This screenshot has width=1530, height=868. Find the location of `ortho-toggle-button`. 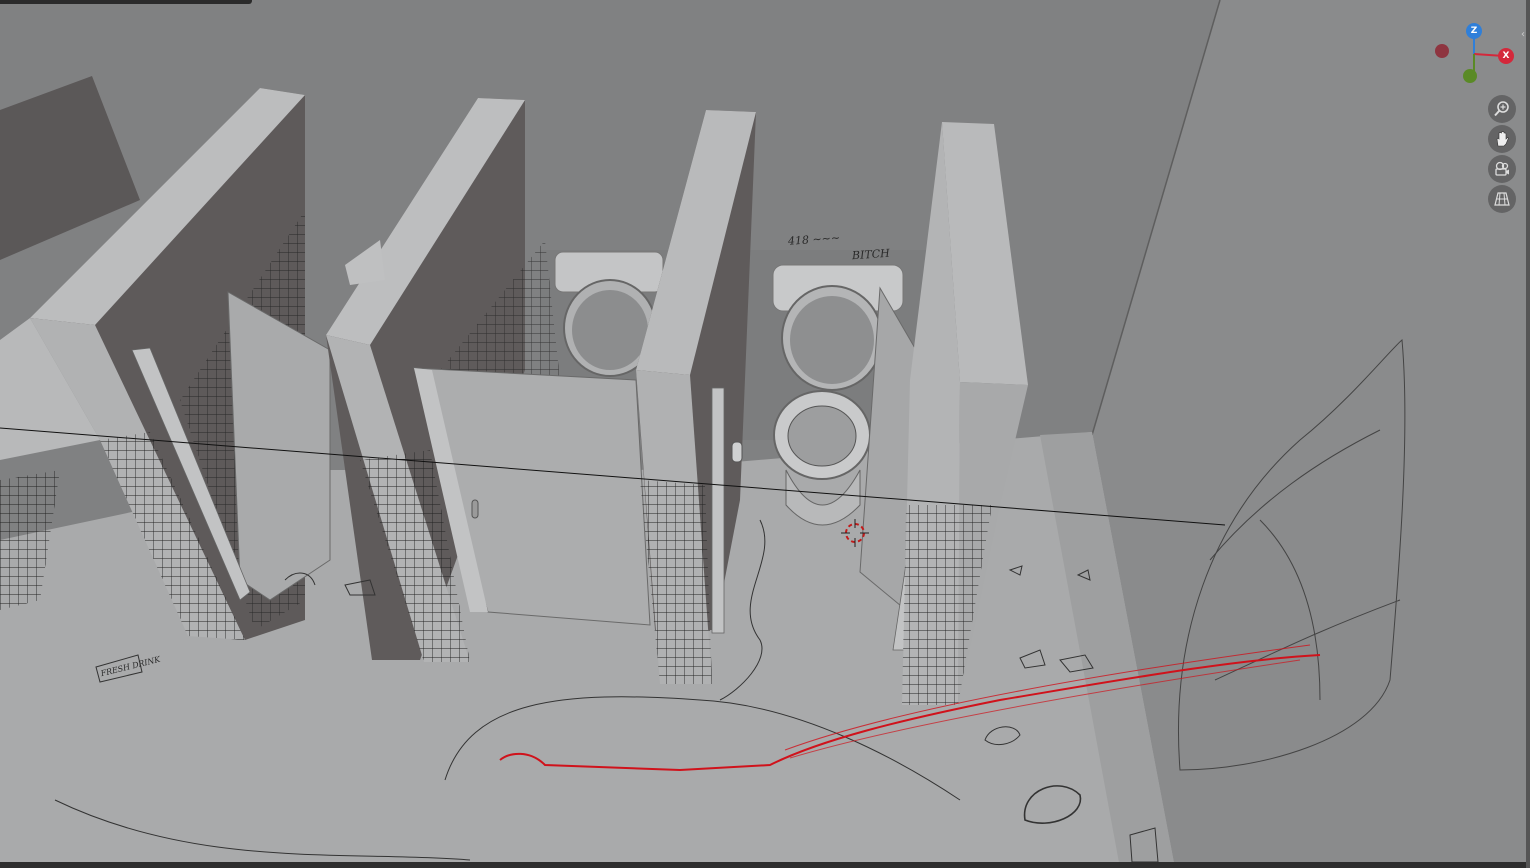

ortho-toggle-button is located at coordinates (1502, 199).